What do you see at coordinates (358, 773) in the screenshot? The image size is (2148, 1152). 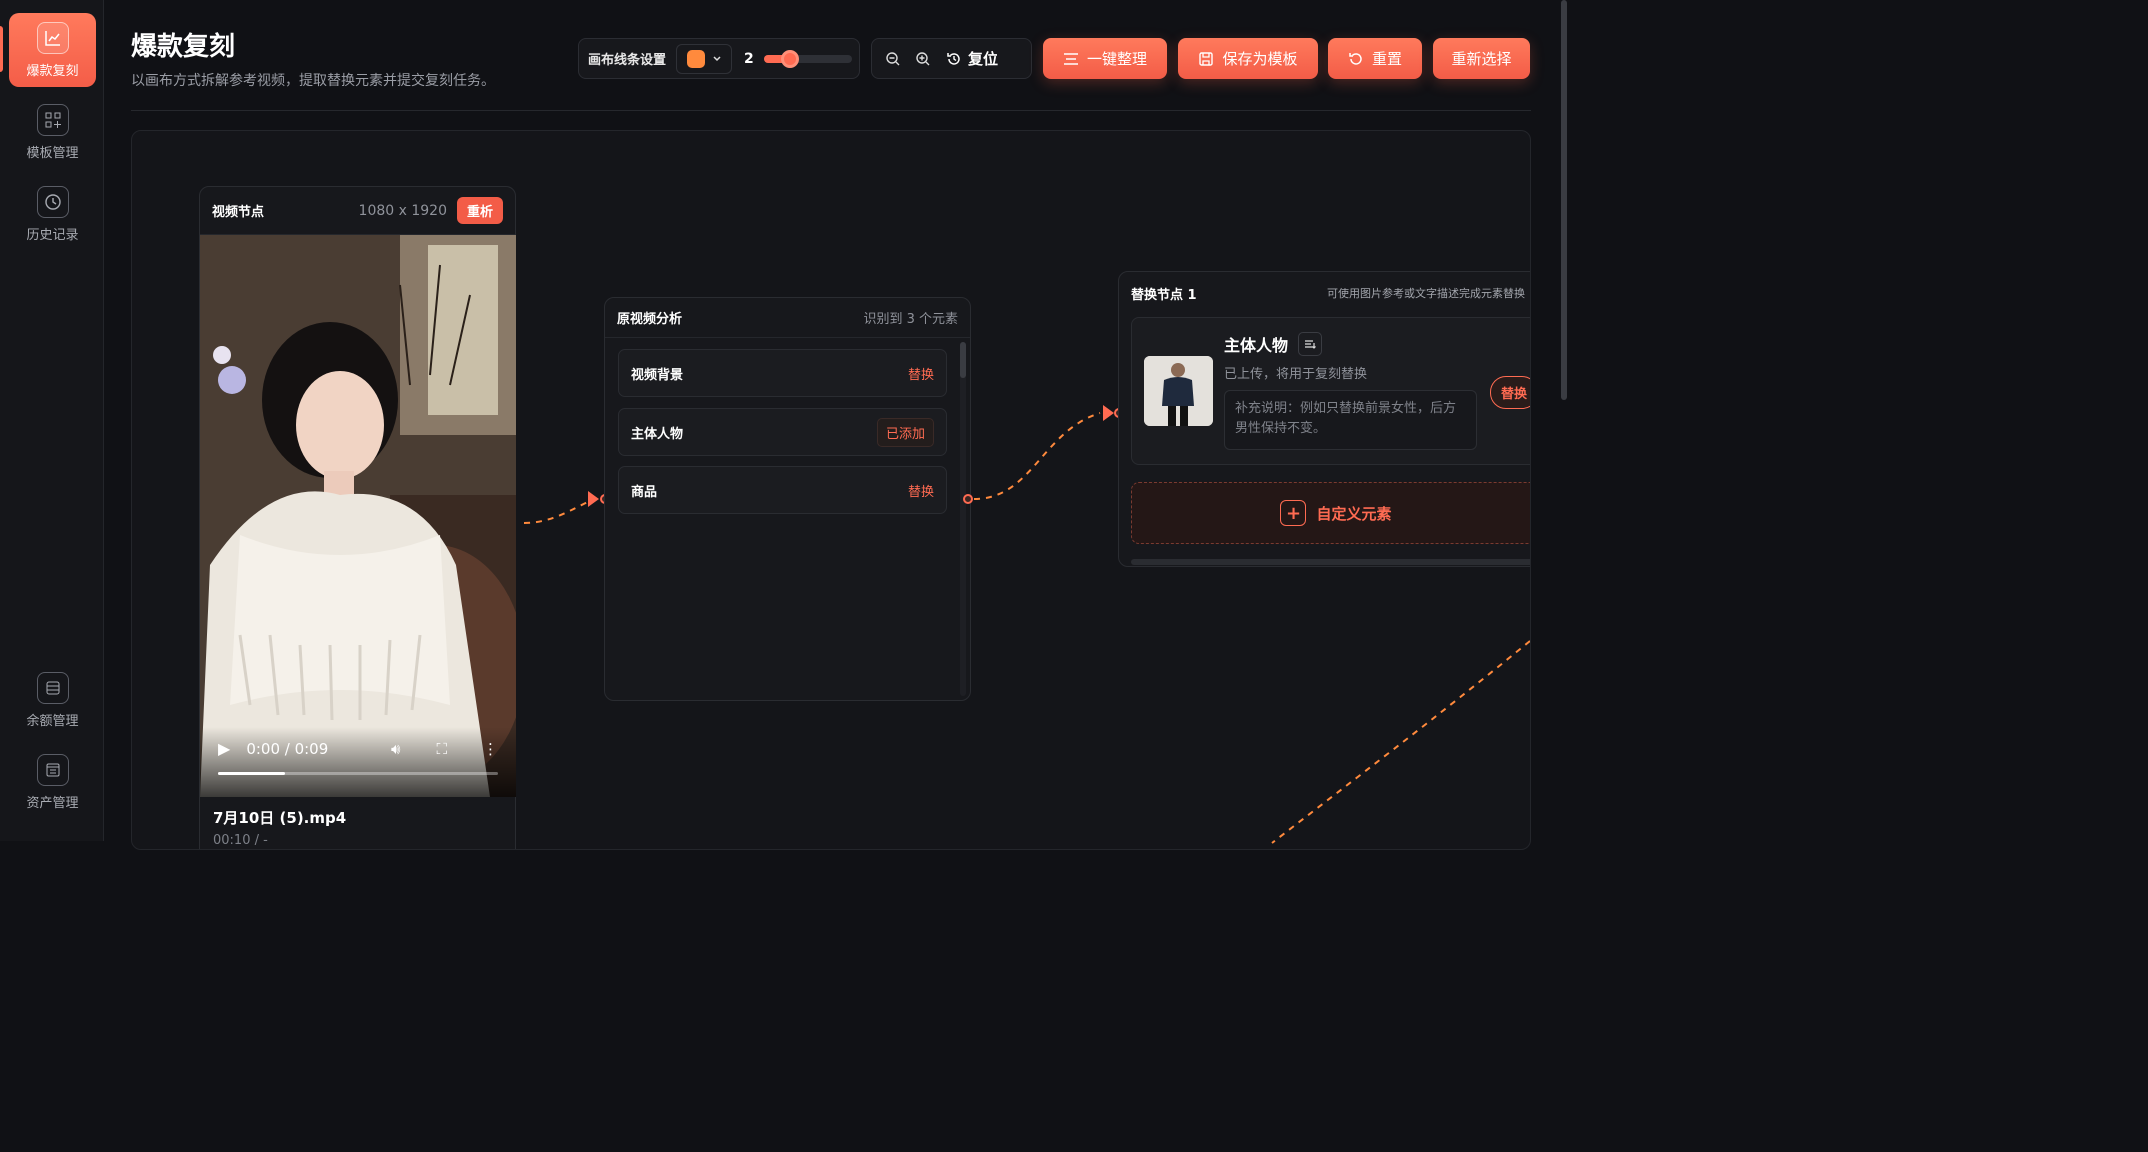 I see `video-progress-bar` at bounding box center [358, 773].